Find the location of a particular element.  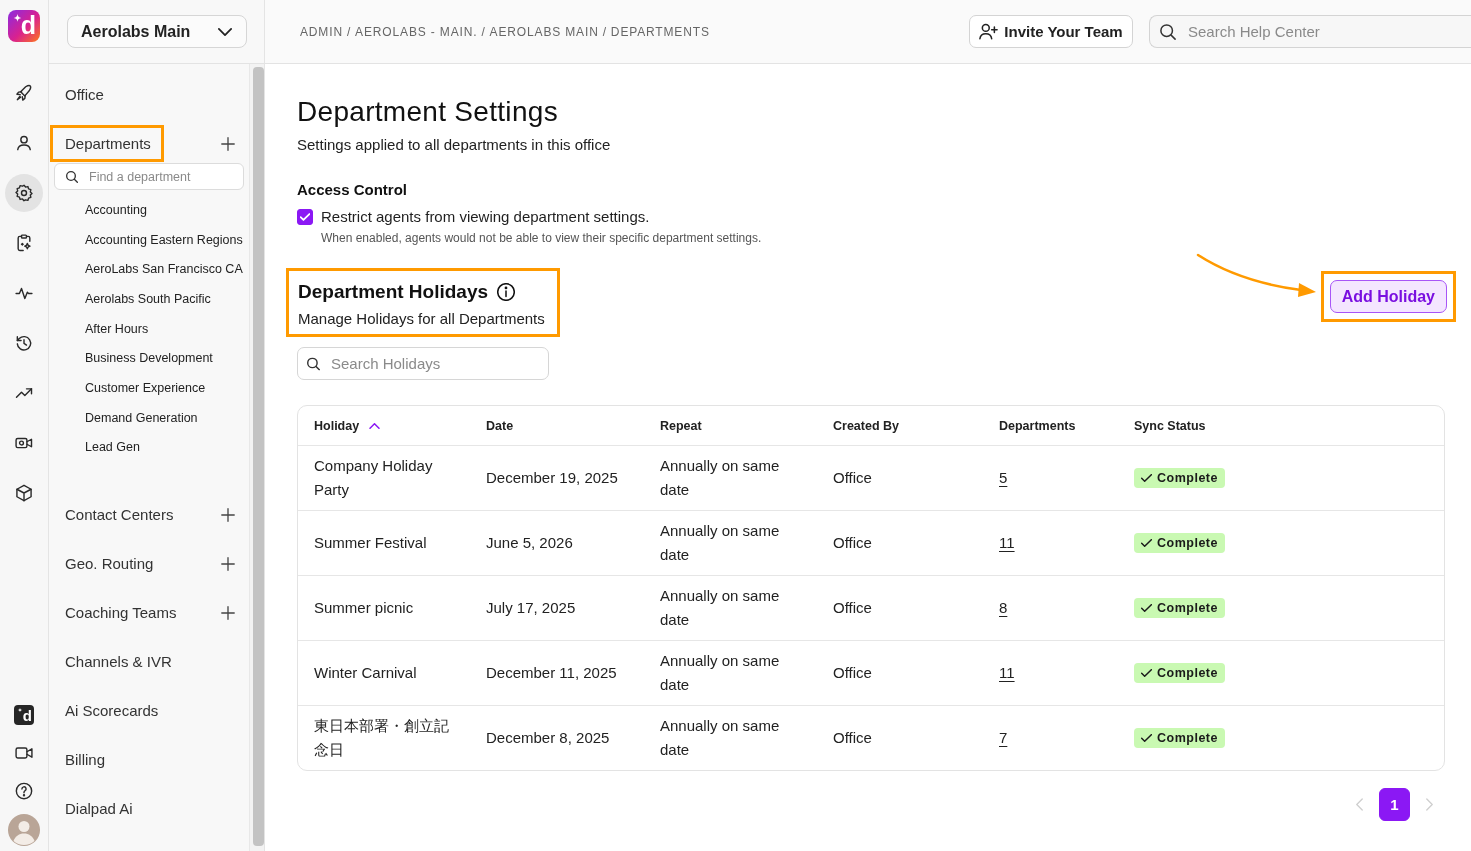

nav-link: Channels & IVR is located at coordinates (118, 661).